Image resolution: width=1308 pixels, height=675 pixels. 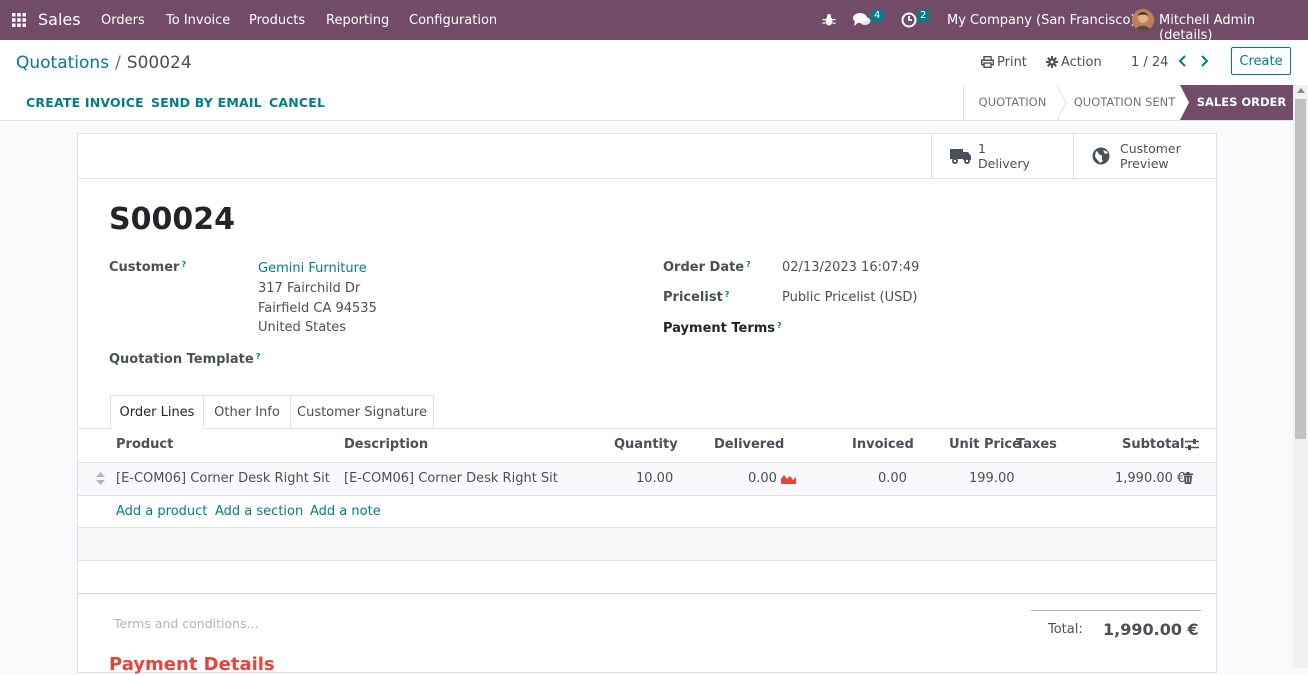 I want to click on delivery-smart-button: 1 Delivery, so click(x=1002, y=156).